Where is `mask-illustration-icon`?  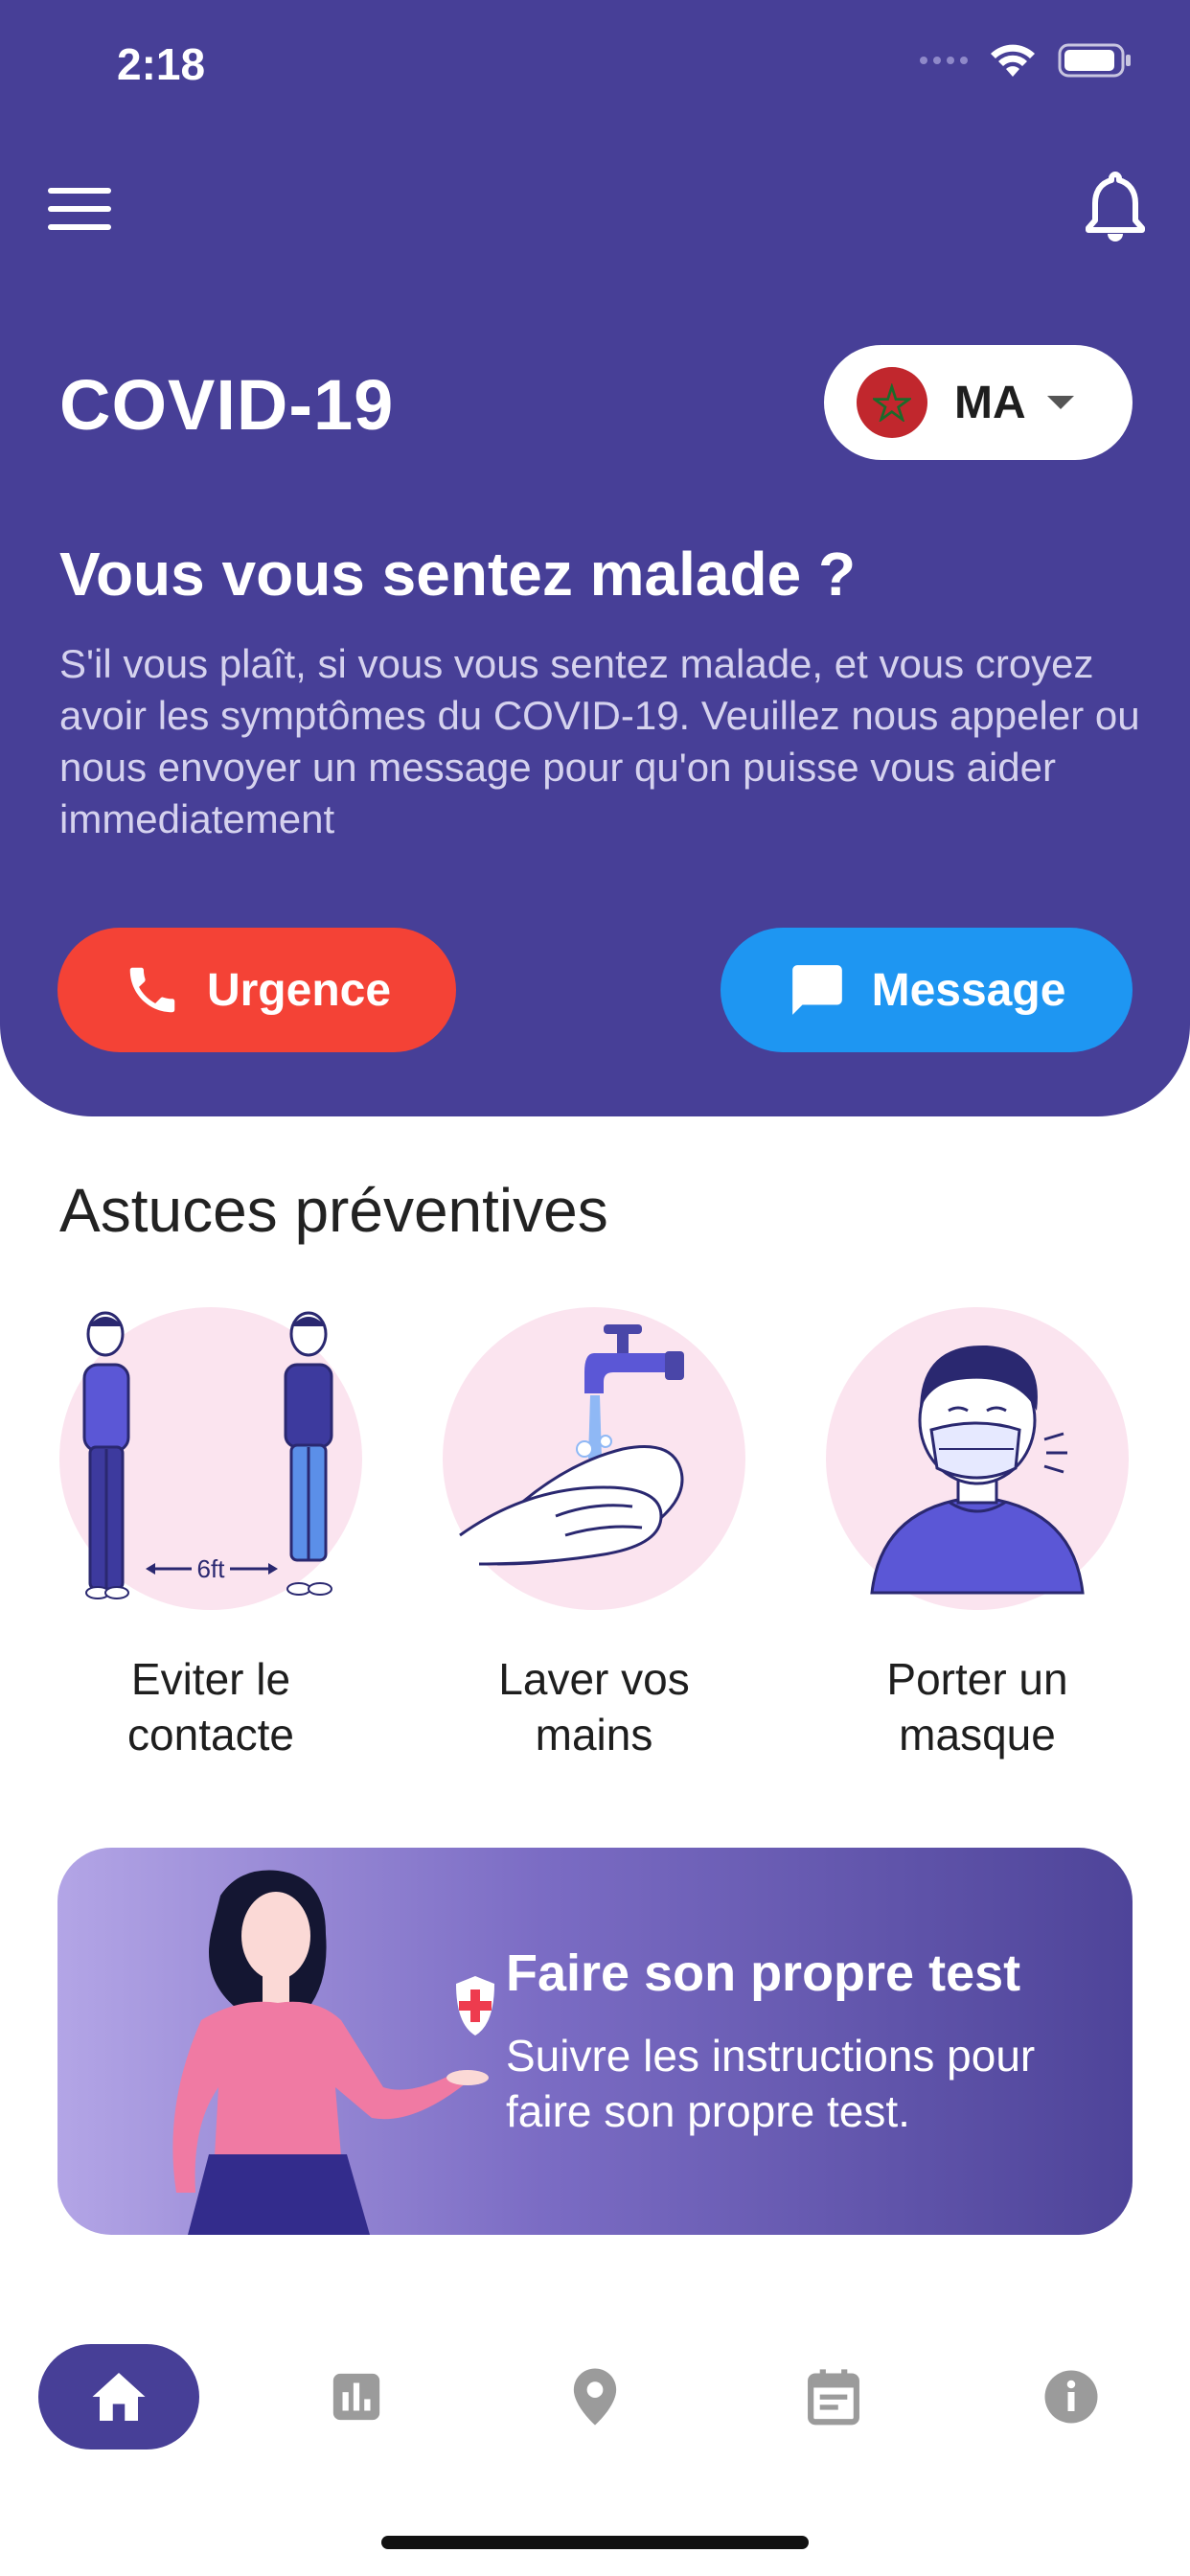 mask-illustration-icon is located at coordinates (978, 1458).